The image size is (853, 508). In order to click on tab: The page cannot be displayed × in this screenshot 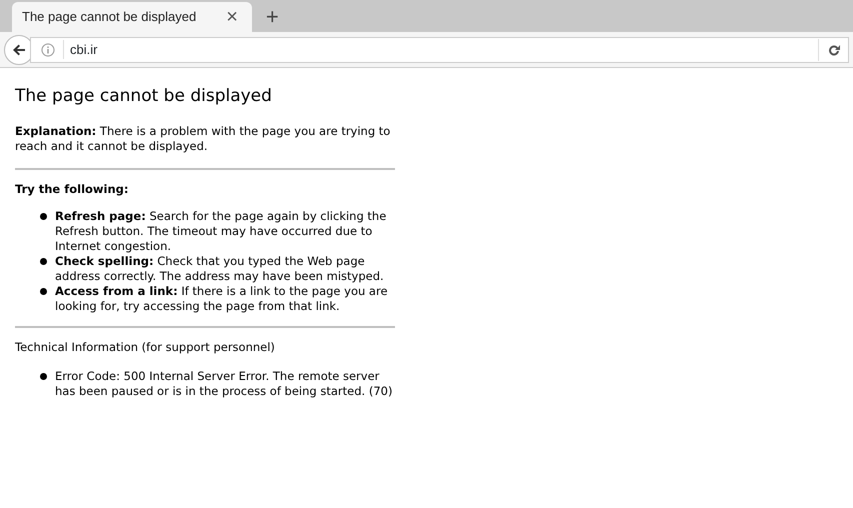, I will do `click(132, 17)`.